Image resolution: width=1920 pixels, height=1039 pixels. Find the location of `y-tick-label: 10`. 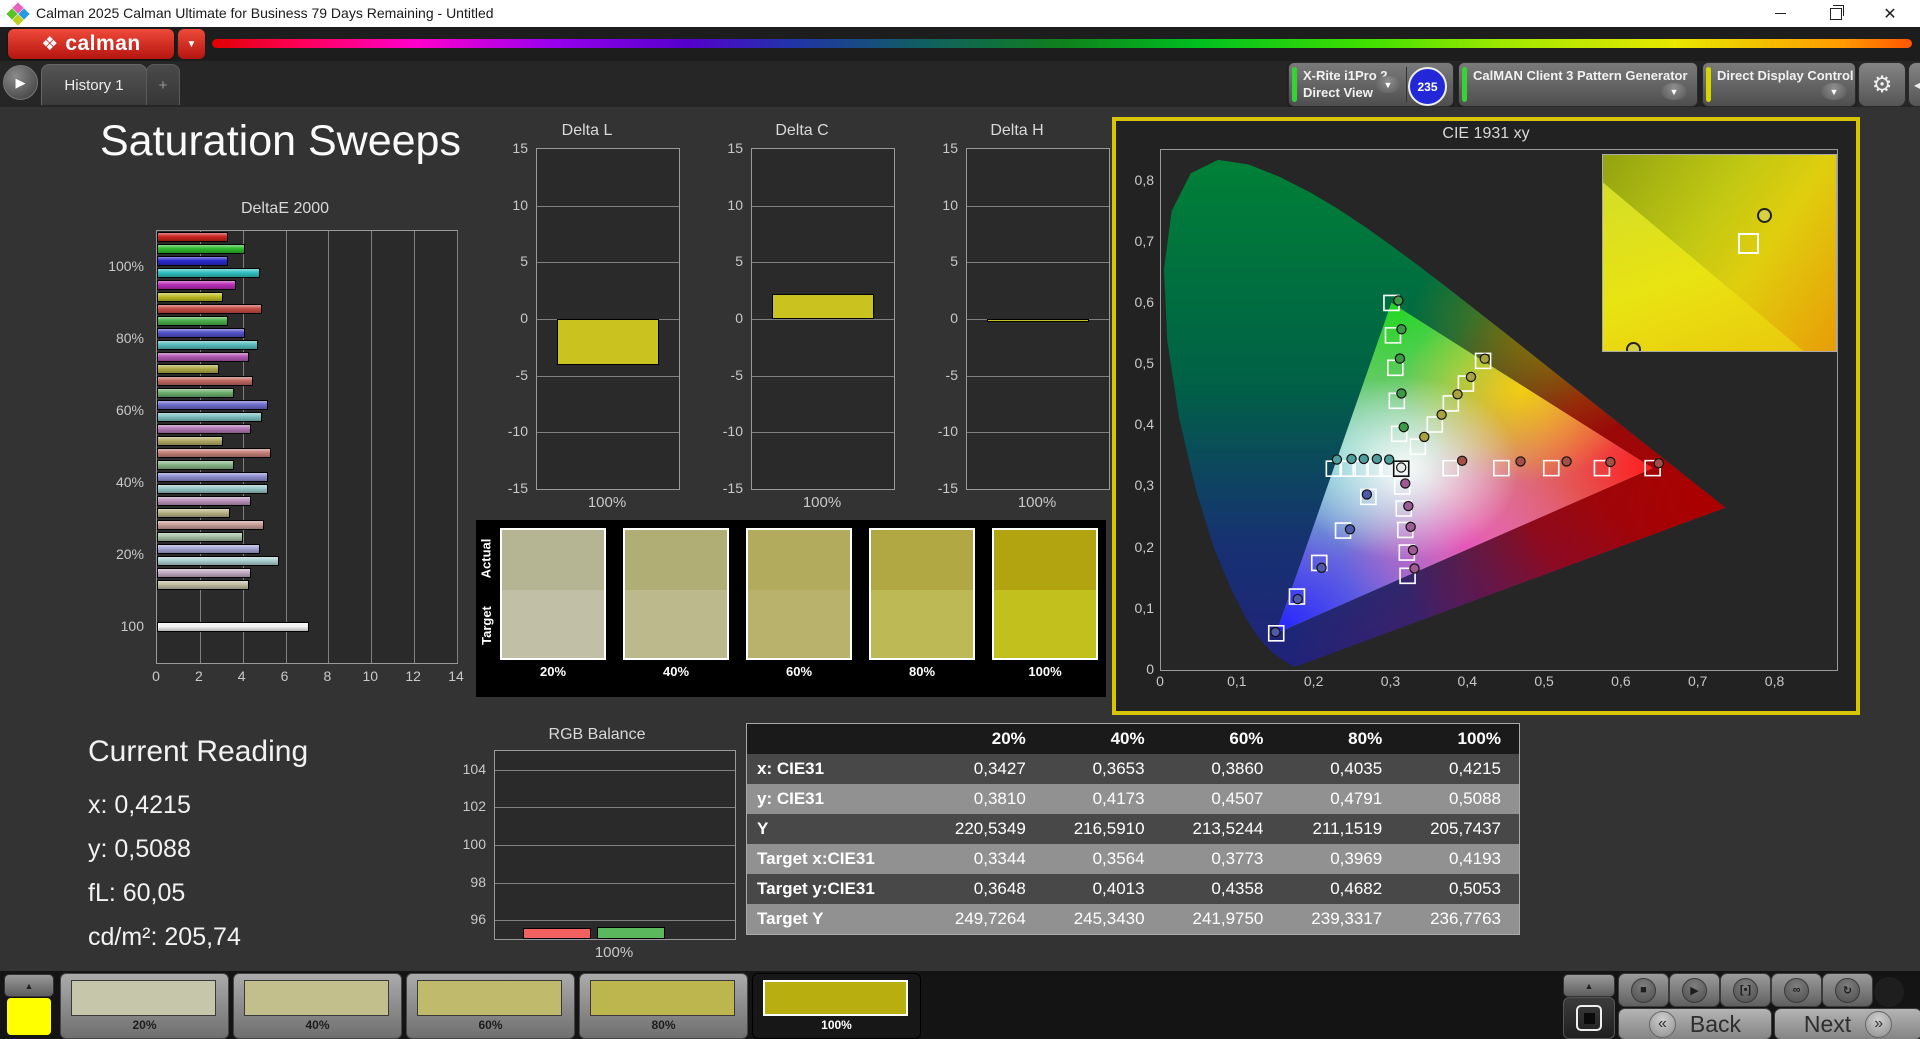

y-tick-label: 10 is located at coordinates (735, 204).